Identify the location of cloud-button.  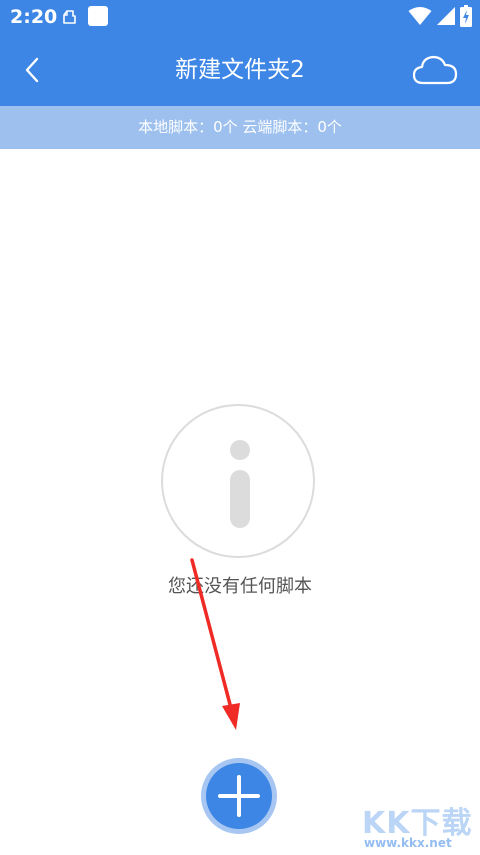
(435, 70).